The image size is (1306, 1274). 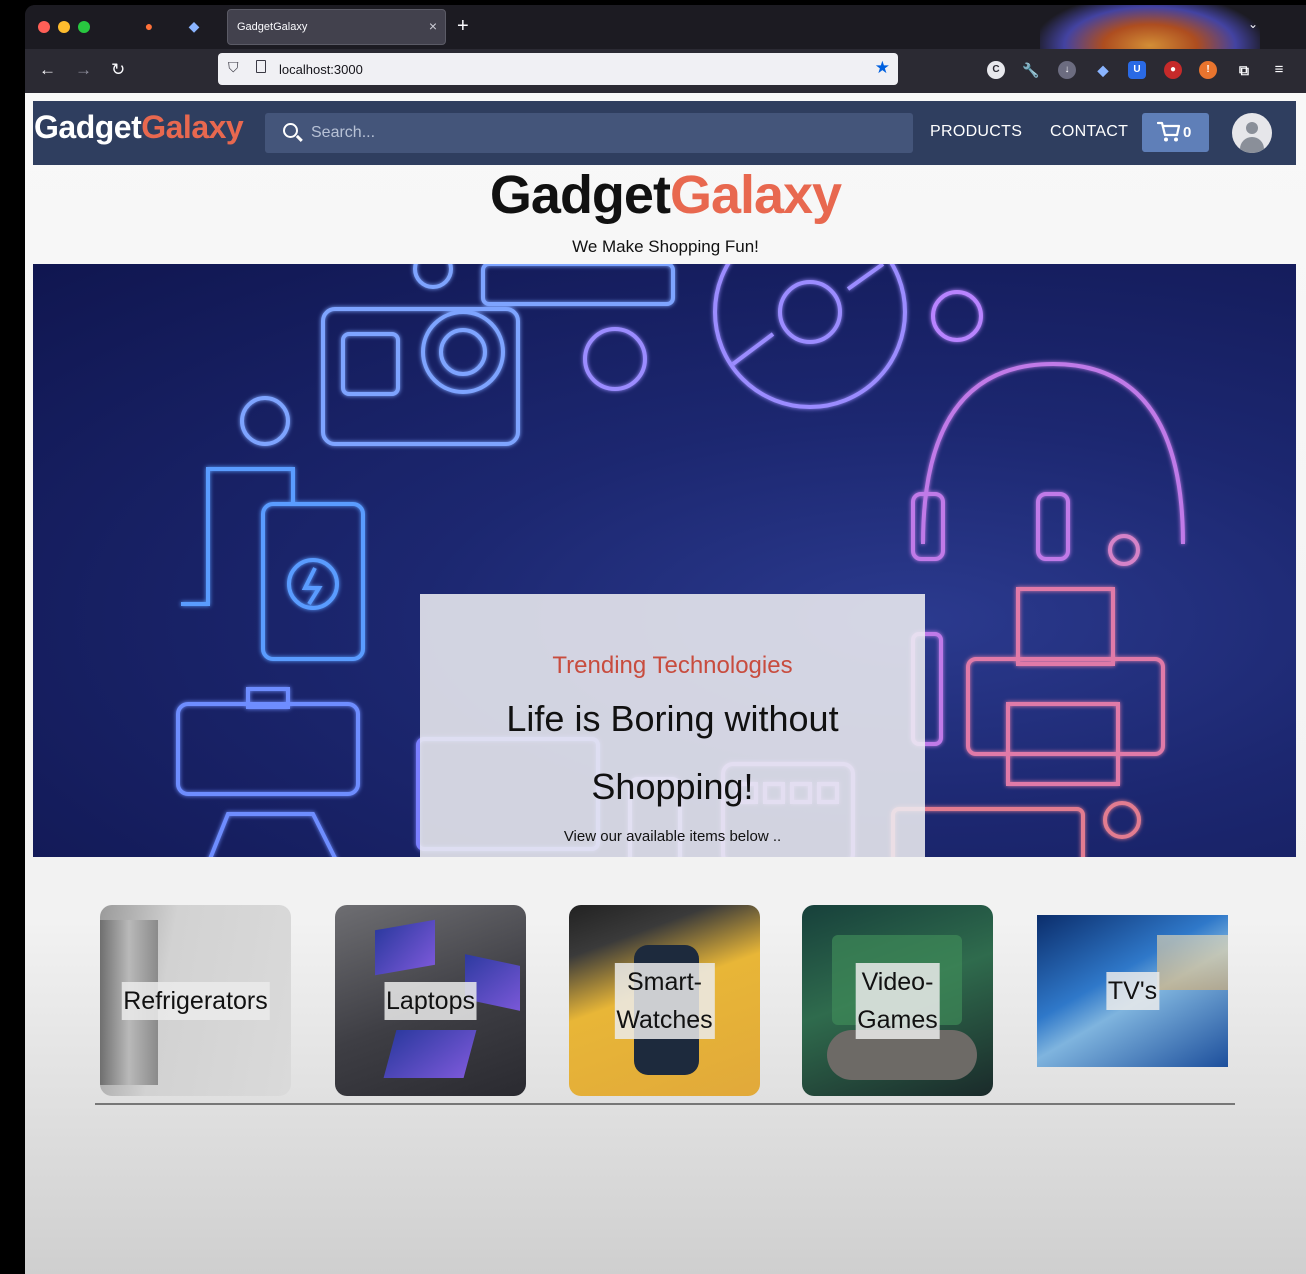 I want to click on section-divider, so click(x=665, y=1104).